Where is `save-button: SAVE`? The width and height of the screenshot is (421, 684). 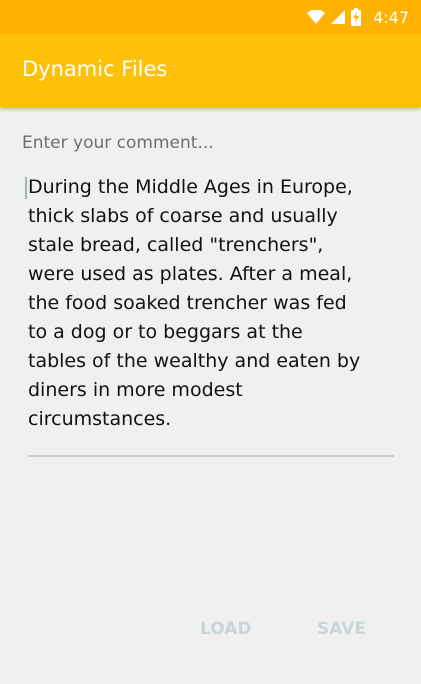
save-button: SAVE is located at coordinates (347, 629).